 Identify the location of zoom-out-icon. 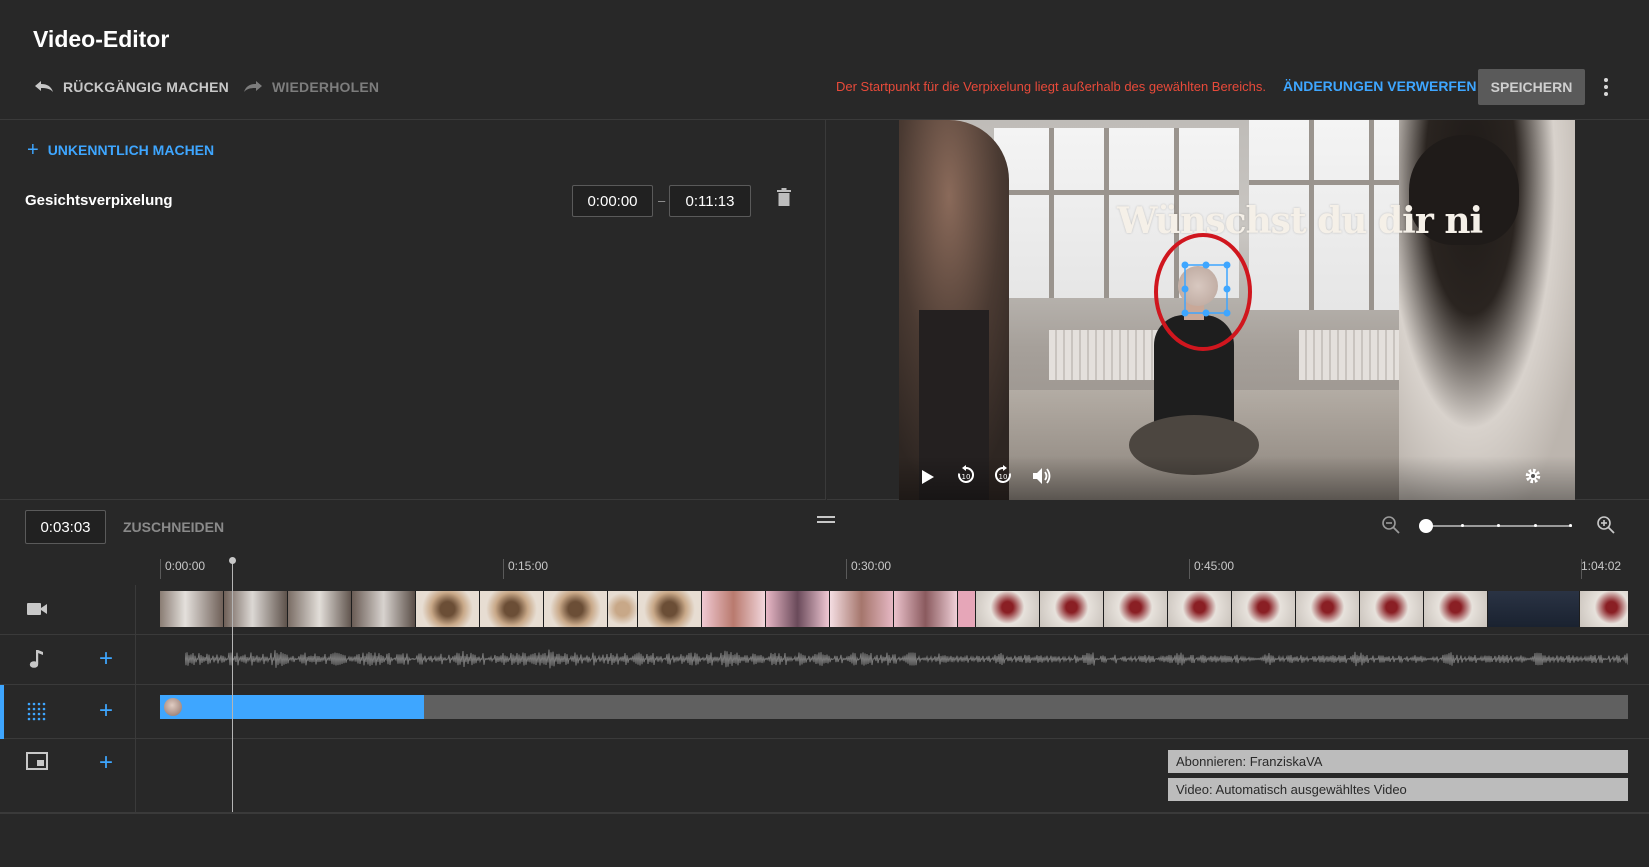
(1391, 525).